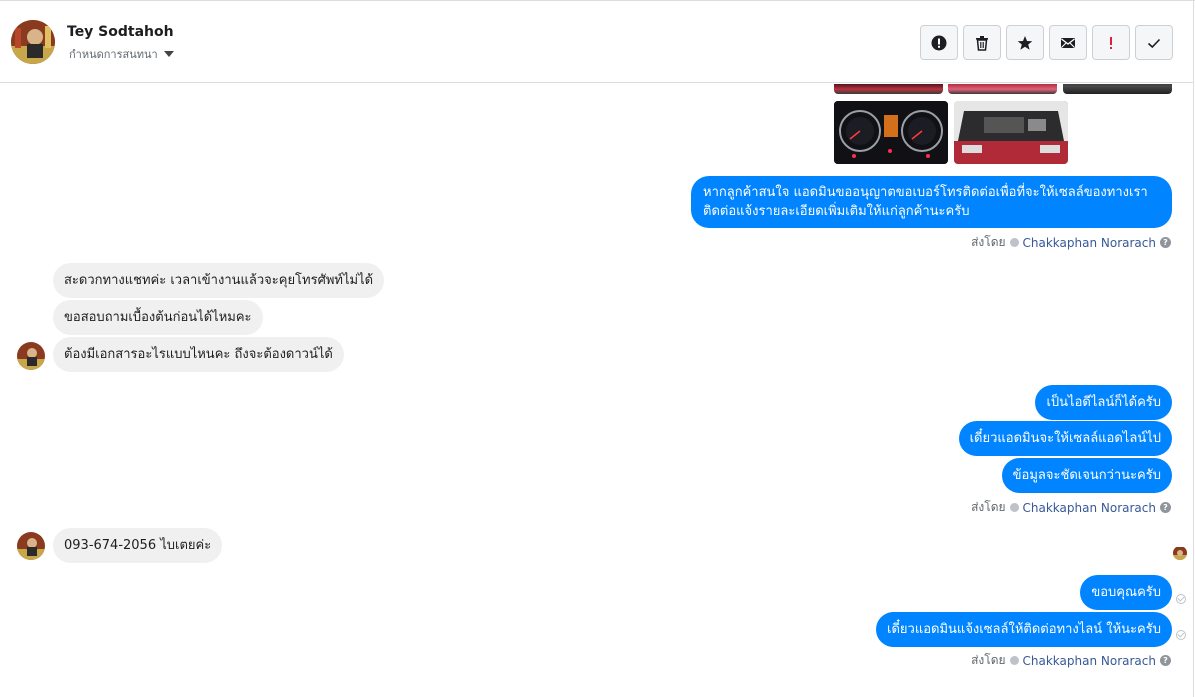  Describe the element at coordinates (120, 32) in the screenshot. I see `contact-name: Tey Sodtahoh` at that location.